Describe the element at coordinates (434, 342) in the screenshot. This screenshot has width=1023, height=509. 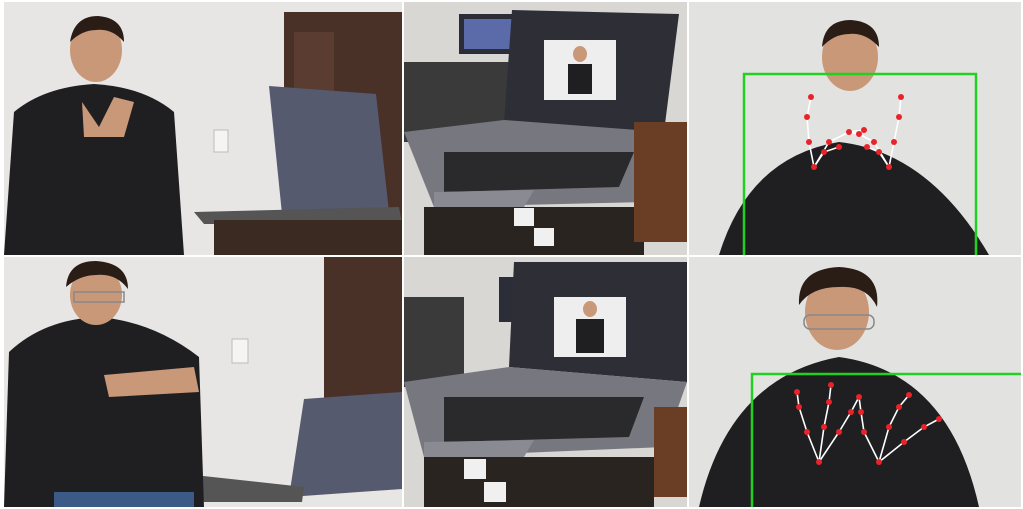
I see `desk-chair` at that location.